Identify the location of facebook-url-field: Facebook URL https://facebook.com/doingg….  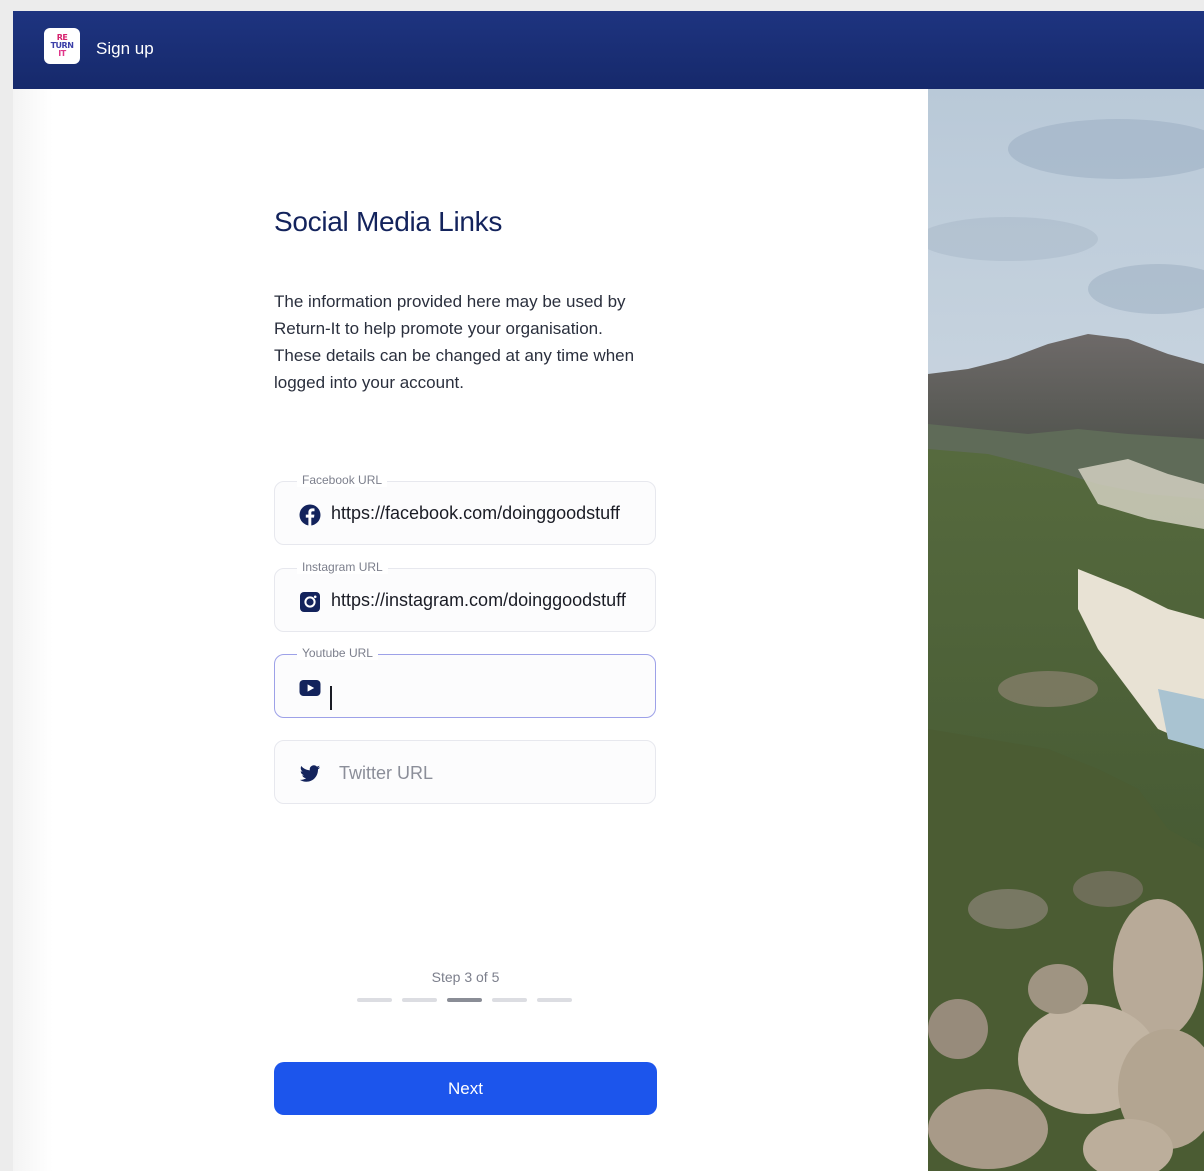
(465, 509).